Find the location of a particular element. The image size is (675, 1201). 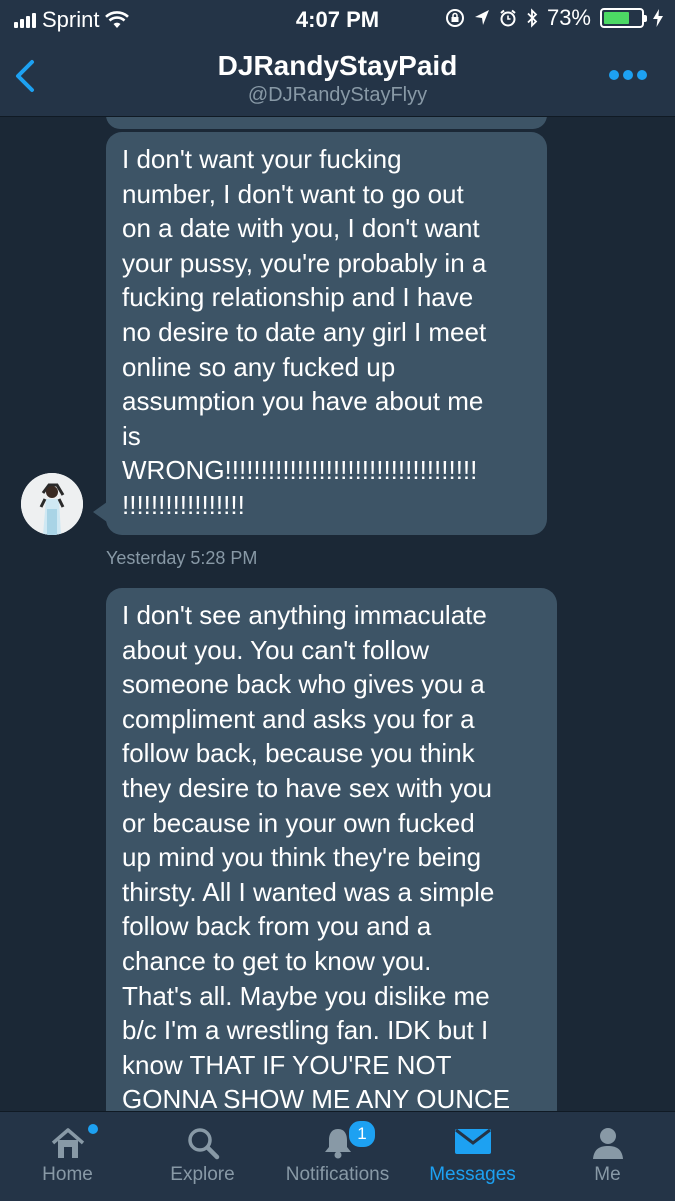

bluetooth-icon is located at coordinates (532, 18).